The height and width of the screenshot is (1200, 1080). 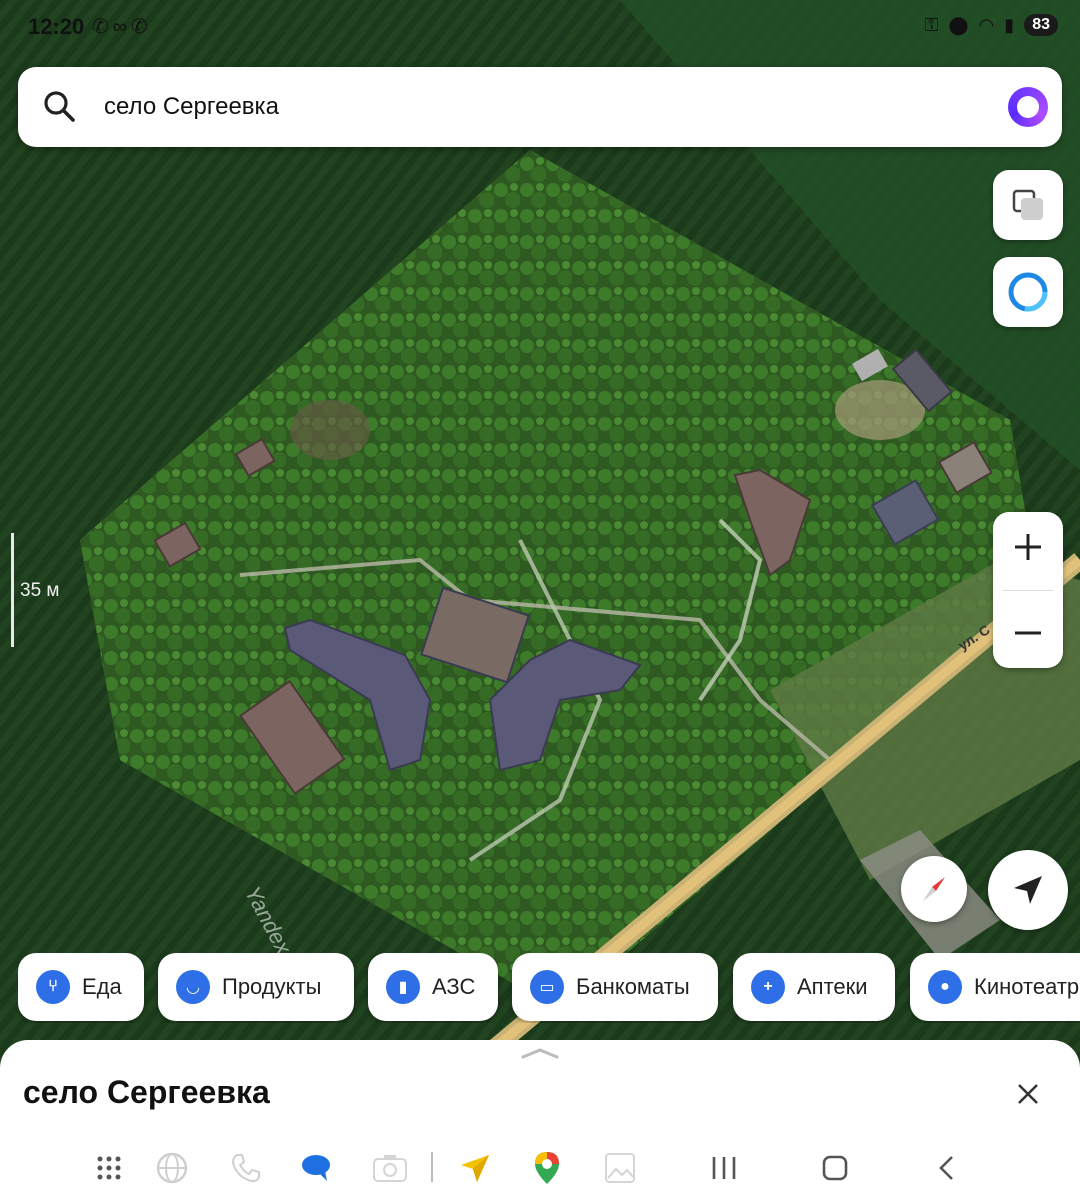 What do you see at coordinates (172, 1168) in the screenshot?
I see `browser-icon` at bounding box center [172, 1168].